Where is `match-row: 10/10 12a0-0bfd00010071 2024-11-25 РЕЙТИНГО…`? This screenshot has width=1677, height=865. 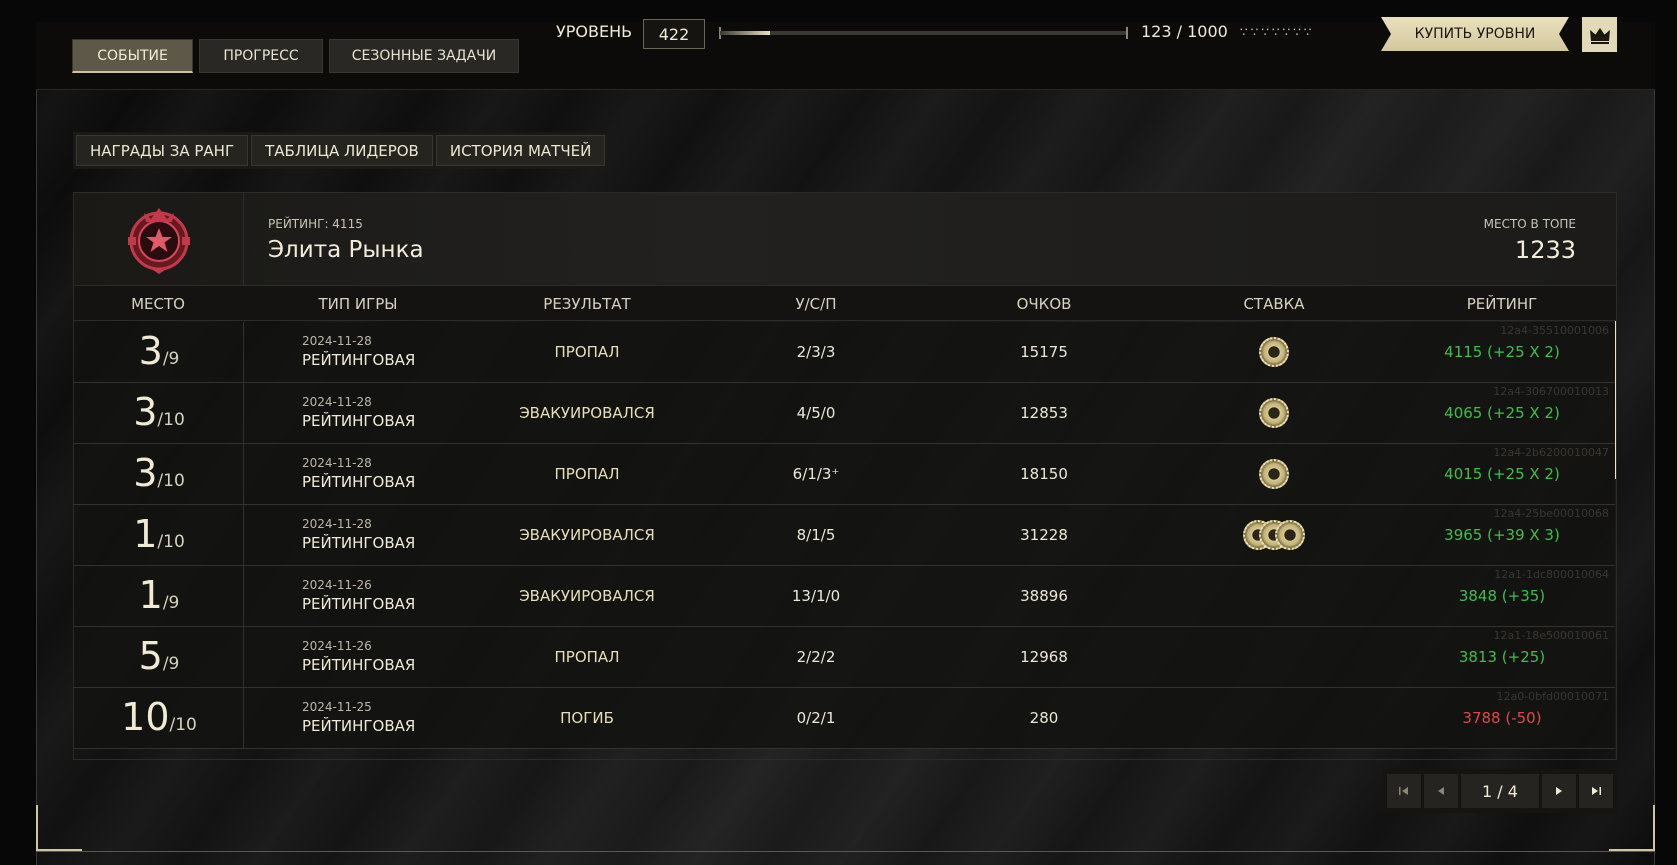
match-row: 10/10 12a0-0bfd00010071 2024-11-25 РЕЙТИНГО… is located at coordinates (844, 718).